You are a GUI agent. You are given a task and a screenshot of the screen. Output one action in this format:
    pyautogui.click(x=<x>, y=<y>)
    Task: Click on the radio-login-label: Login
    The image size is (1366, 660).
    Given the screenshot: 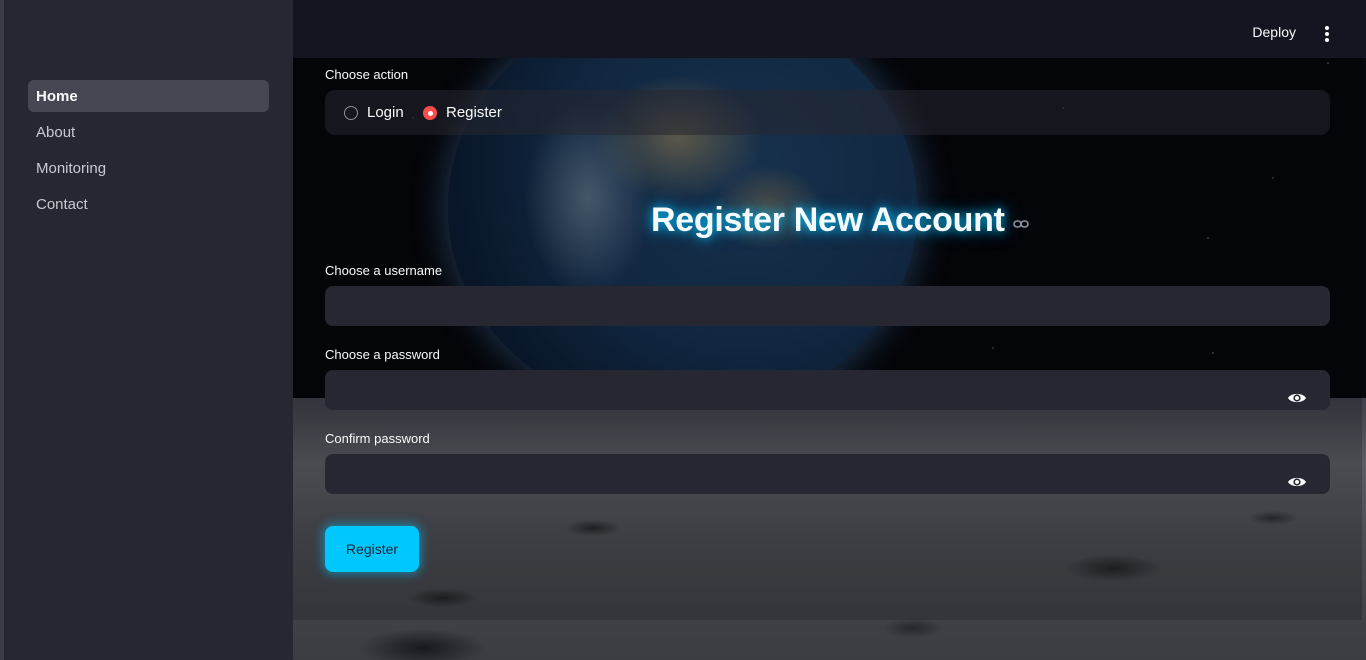 What is the action you would take?
    pyautogui.click(x=385, y=112)
    